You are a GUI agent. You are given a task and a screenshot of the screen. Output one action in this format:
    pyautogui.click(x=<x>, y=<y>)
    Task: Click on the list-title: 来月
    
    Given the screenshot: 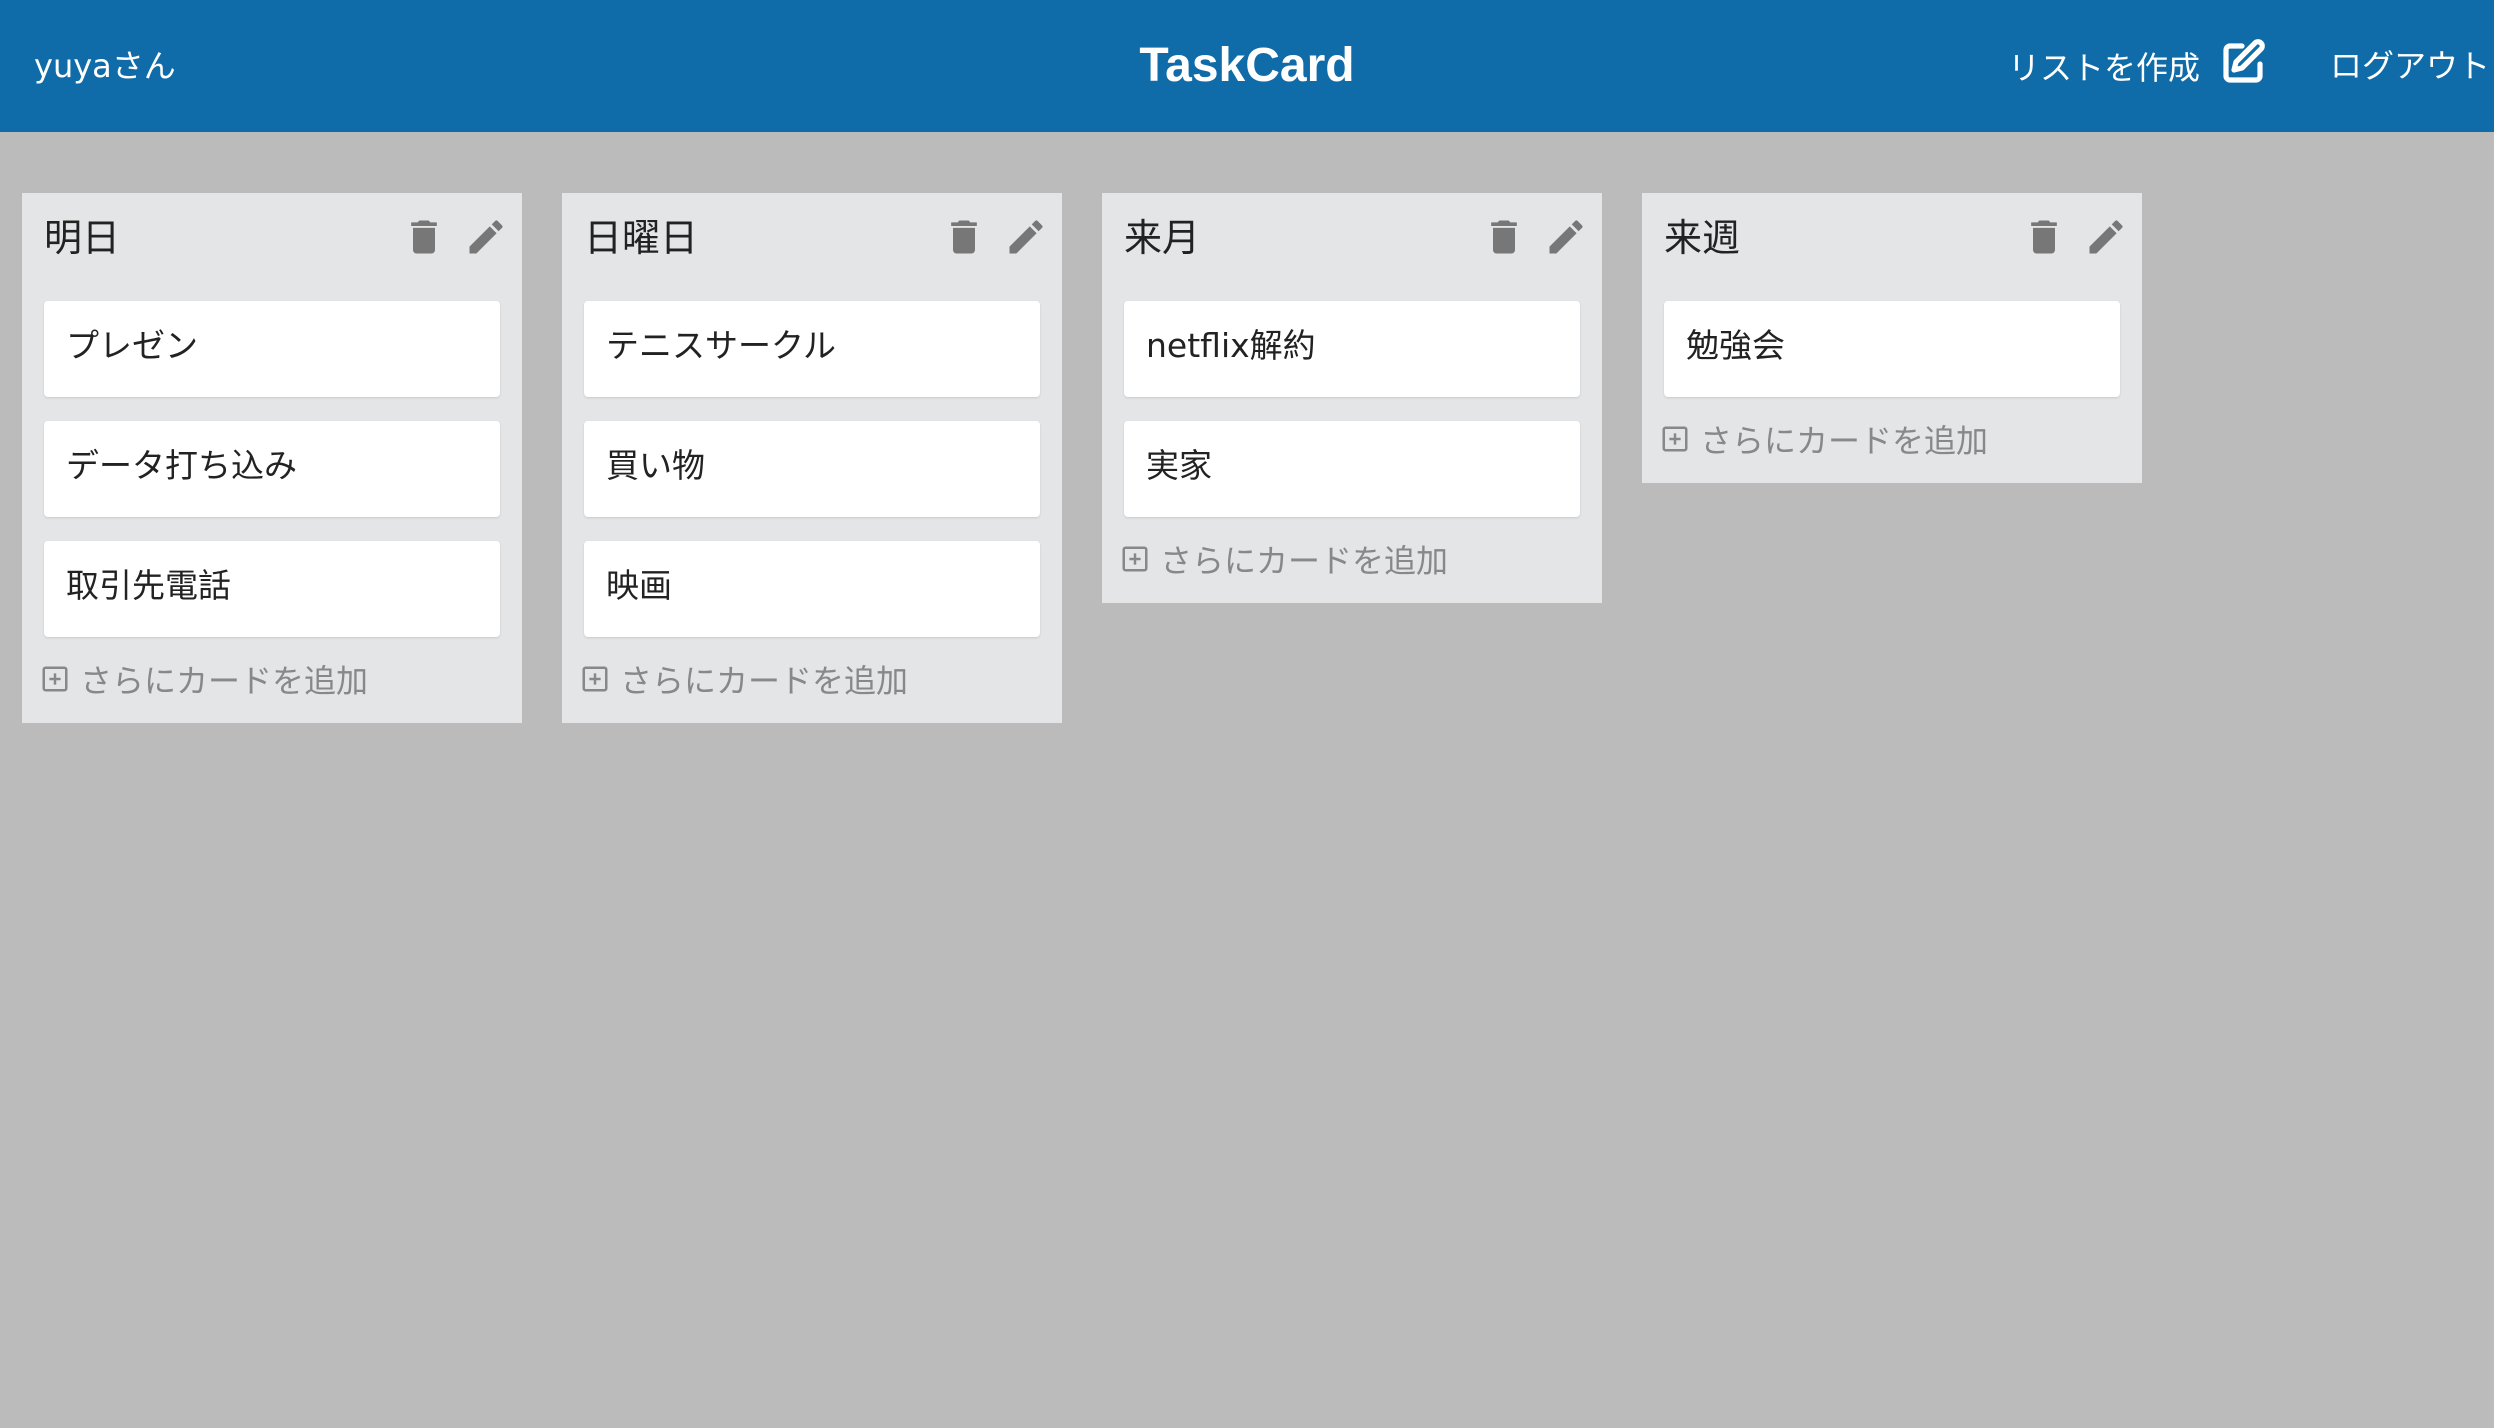 What is the action you would take?
    pyautogui.click(x=1162, y=238)
    